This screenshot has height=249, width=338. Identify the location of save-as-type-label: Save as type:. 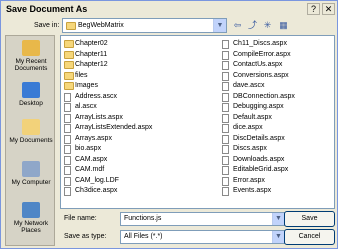
(85, 236).